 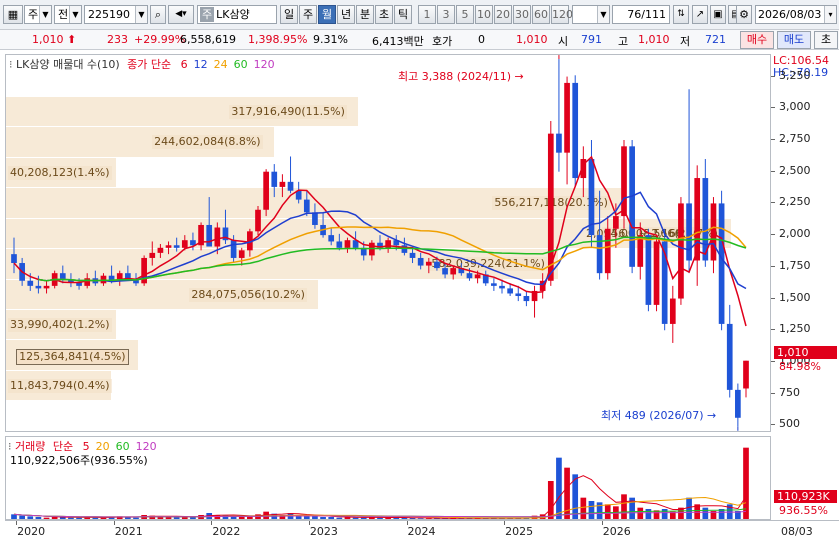 I want to click on sell-button: 매도, so click(x=794, y=40).